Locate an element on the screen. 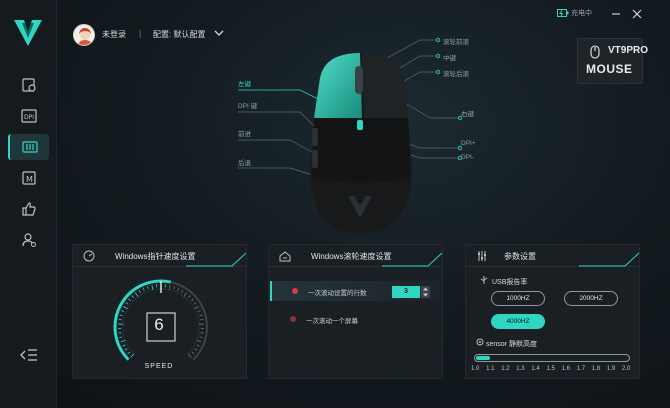  sidebar-item-keys is located at coordinates (28, 147).